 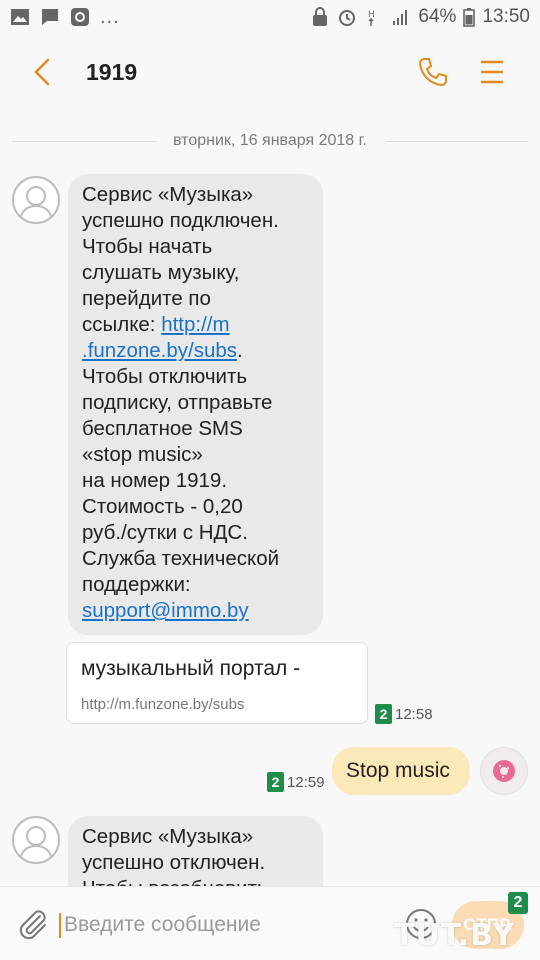 I want to click on message-line: успешно подключен., so click(x=180, y=220).